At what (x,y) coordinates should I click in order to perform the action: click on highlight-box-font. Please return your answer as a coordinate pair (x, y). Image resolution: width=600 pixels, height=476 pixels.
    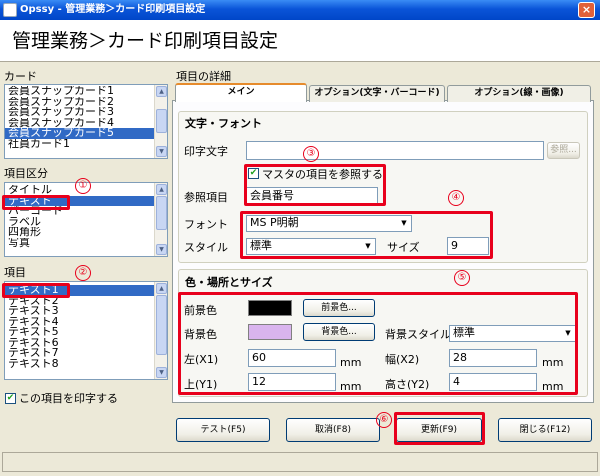
    Looking at the image, I should click on (366, 235).